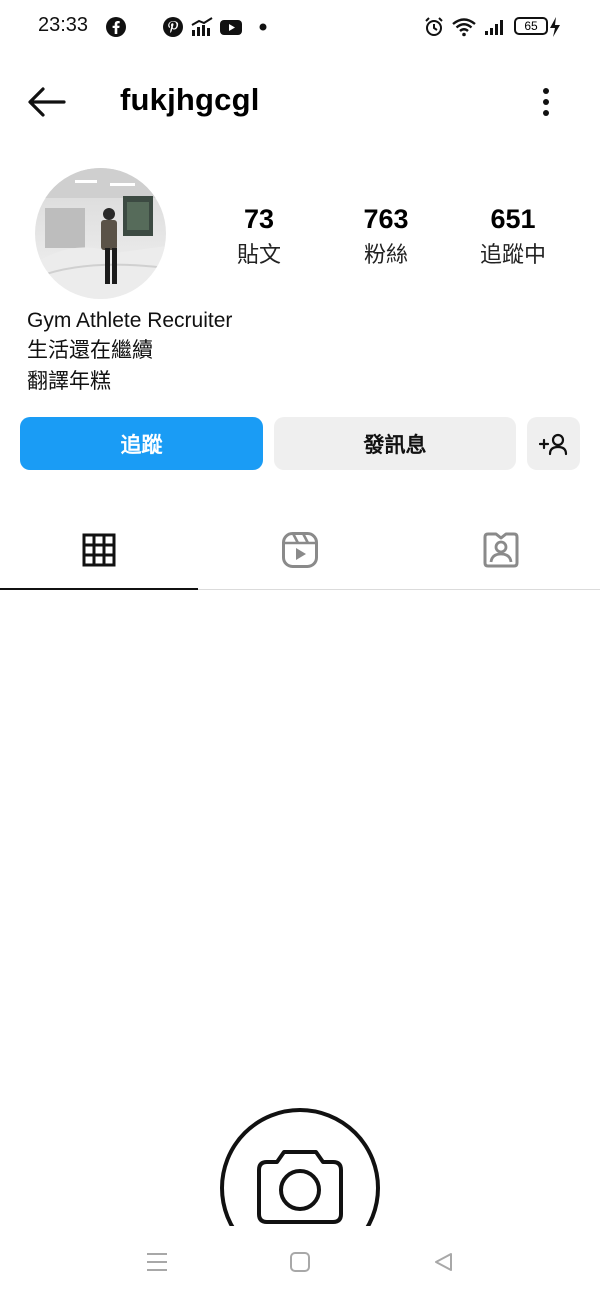 Image resolution: width=600 pixels, height=1300 pixels. What do you see at coordinates (202, 27) in the screenshot?
I see `signal-graph-icon` at bounding box center [202, 27].